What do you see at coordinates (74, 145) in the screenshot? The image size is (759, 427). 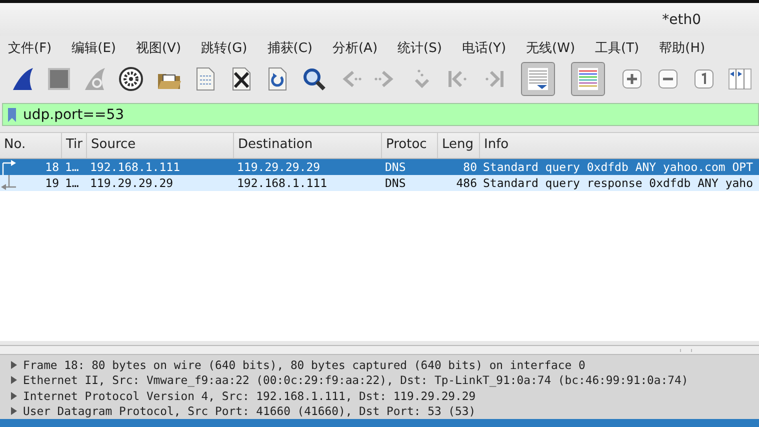 I see `column-header: Tir` at bounding box center [74, 145].